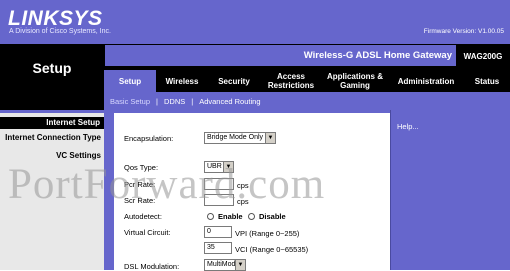 The image size is (510, 271). I want to click on page-title: Setup, so click(52, 68).